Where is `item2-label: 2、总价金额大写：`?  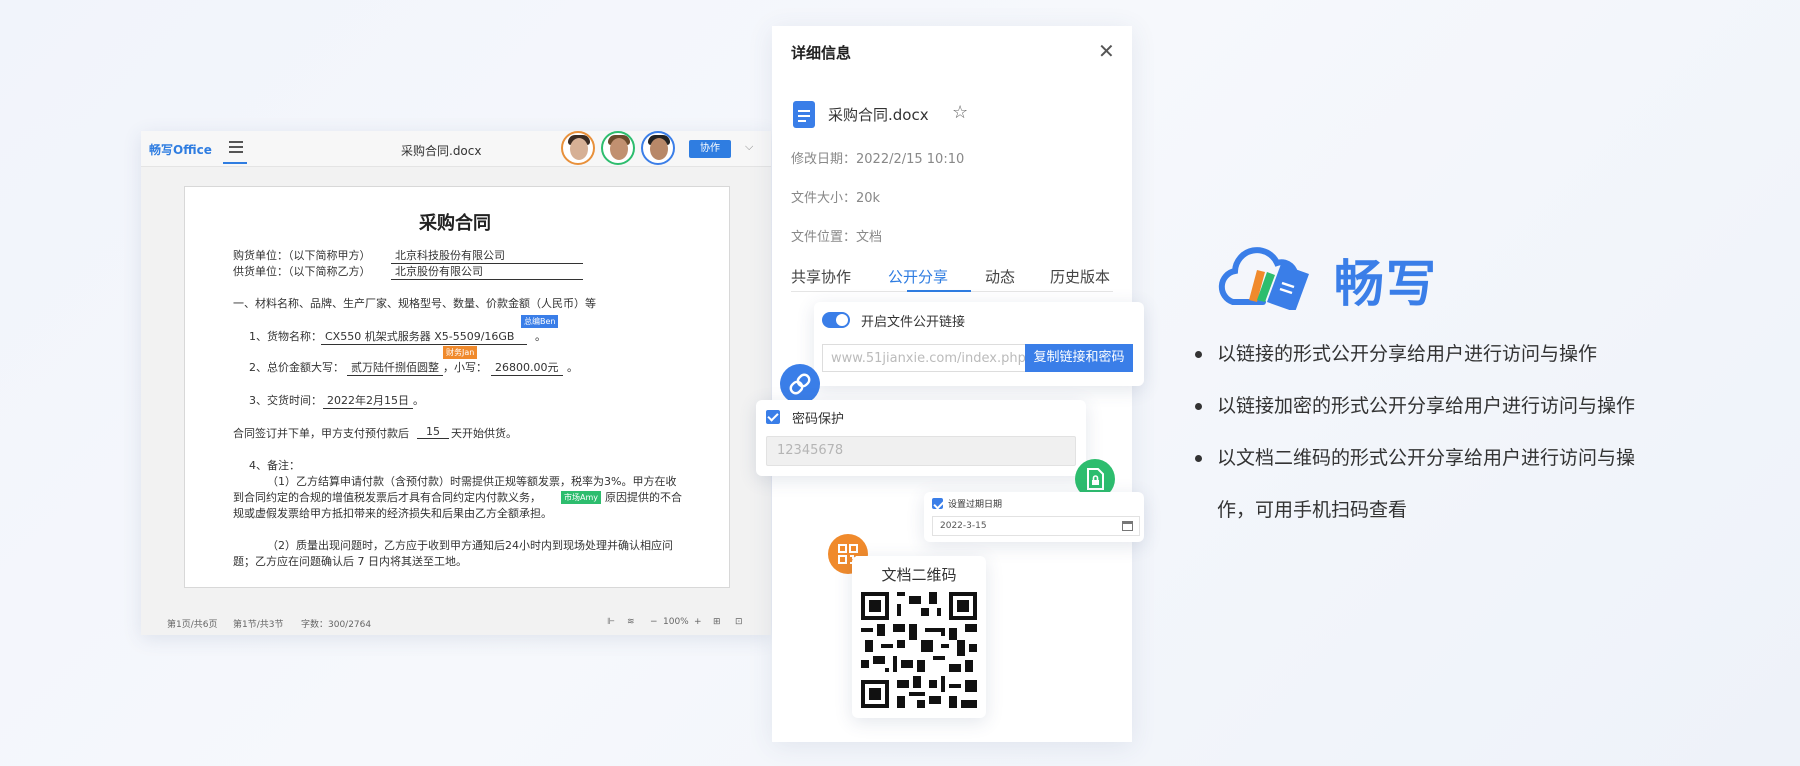
item2-label: 2、总价金额大写： is located at coordinates (296, 367).